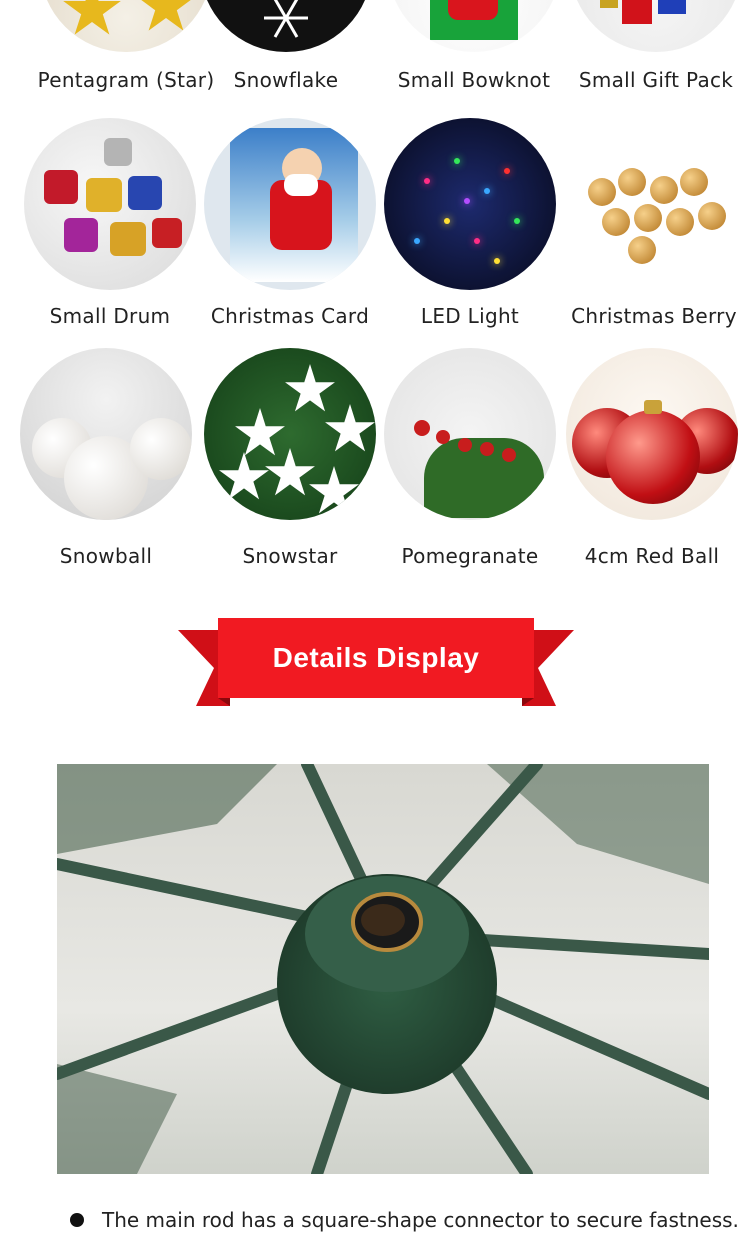 The image size is (750, 1251). Describe the element at coordinates (126, 26) in the screenshot. I see `pentagram-star-image` at that location.